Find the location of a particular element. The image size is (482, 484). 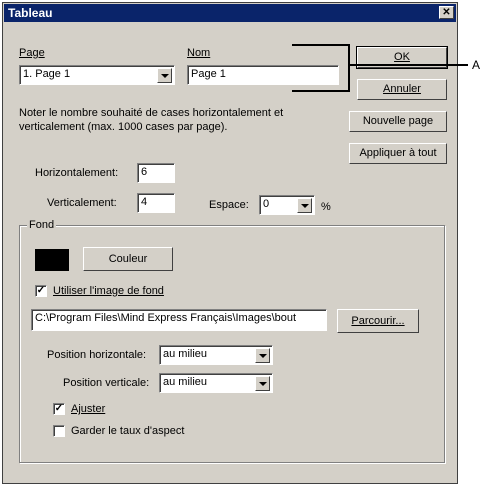

ajuster-label-text: Ajuster is located at coordinates (88, 409).